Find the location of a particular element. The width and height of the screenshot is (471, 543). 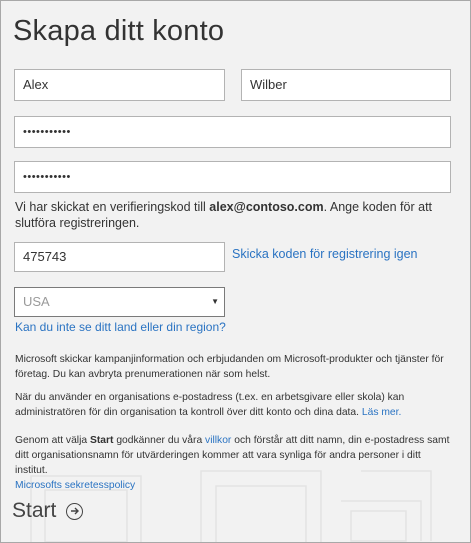

start-button-label: Start is located at coordinates (34, 510).